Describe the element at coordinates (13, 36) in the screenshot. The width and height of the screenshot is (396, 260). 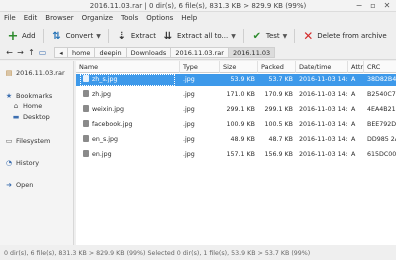
I see `add-icon: +` at that location.